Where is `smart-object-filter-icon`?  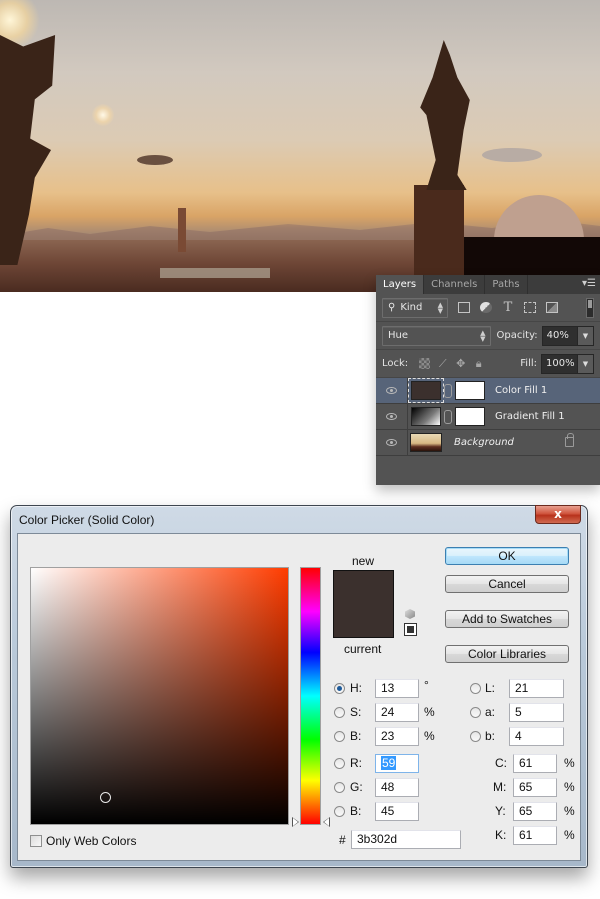 smart-object-filter-icon is located at coordinates (552, 307).